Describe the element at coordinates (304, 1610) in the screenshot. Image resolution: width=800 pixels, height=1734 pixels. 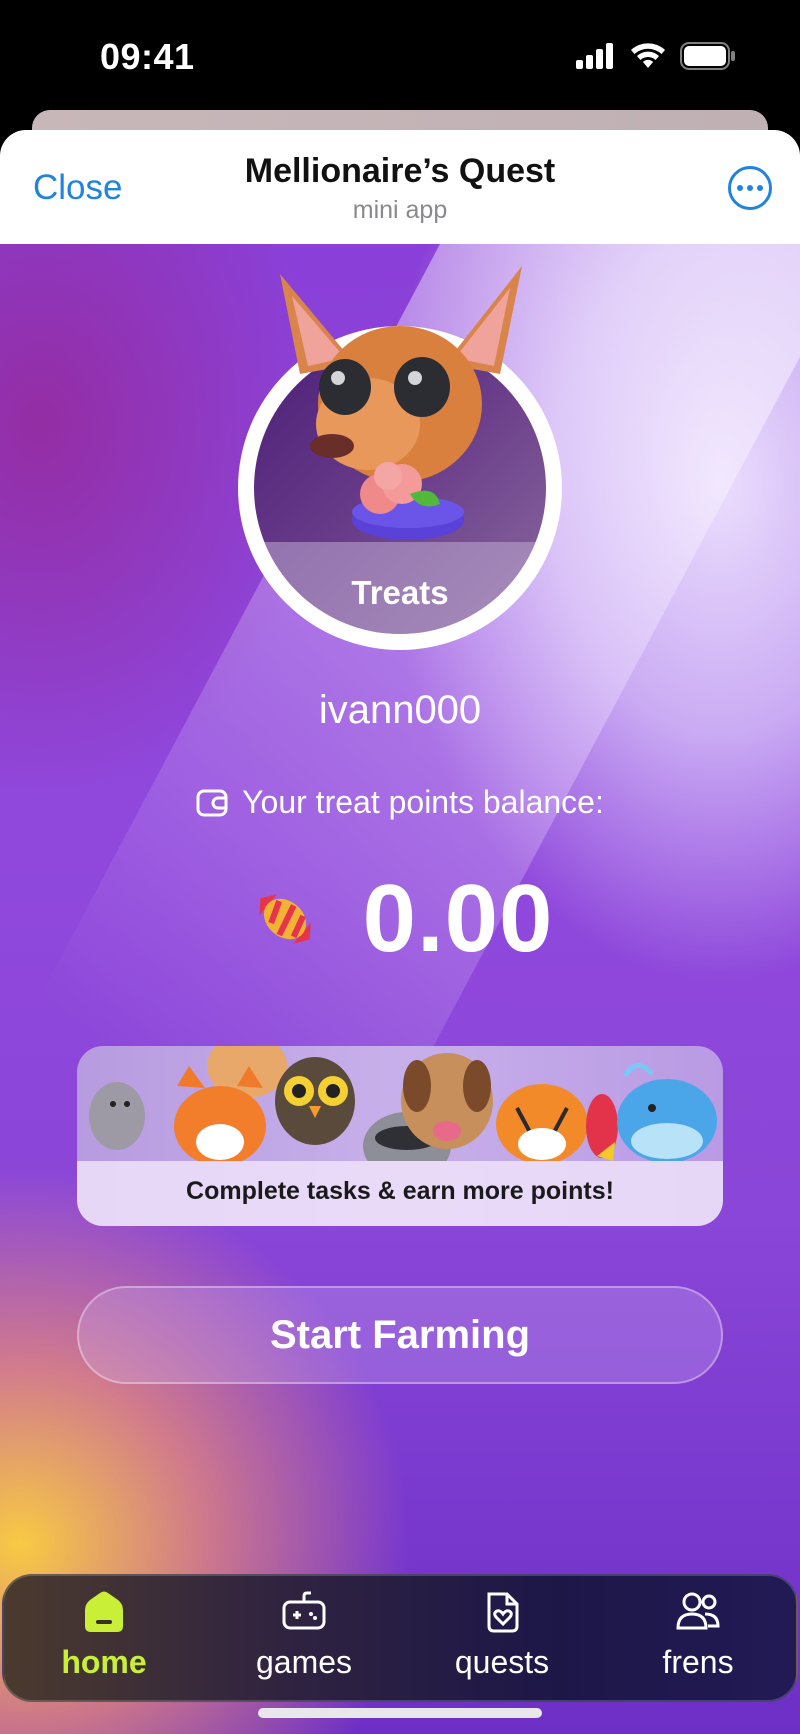
I see `gamepad-icon` at that location.